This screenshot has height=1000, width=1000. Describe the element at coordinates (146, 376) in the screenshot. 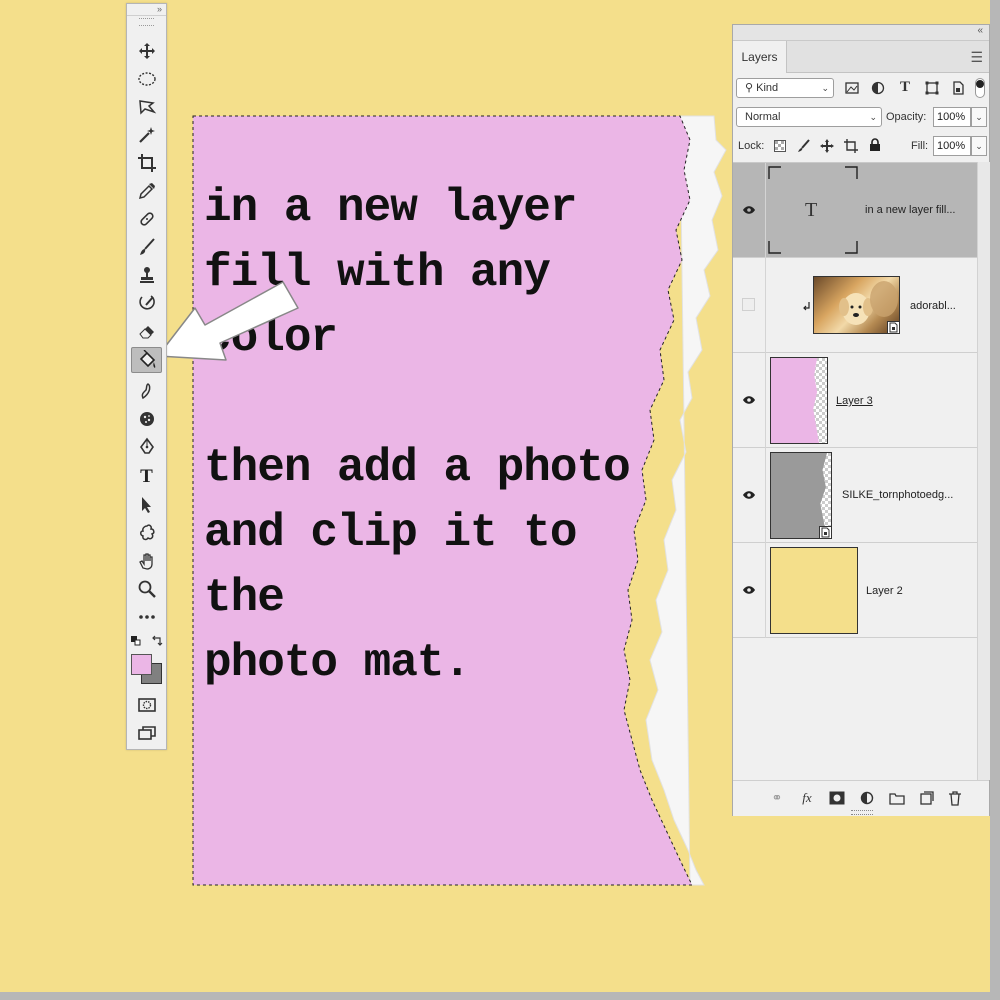

I see `tools-panel: » T` at that location.